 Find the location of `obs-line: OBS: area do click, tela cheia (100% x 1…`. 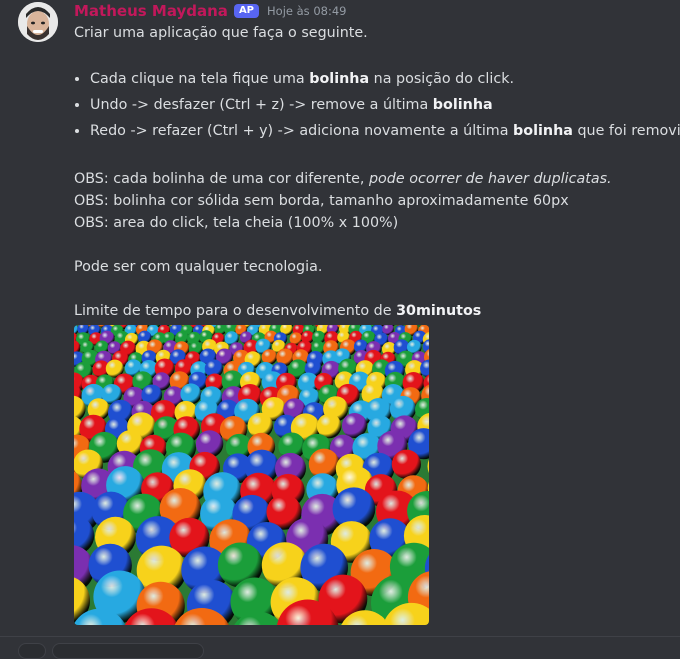

obs-line: OBS: area do click, tela cheia (100% x 1… is located at coordinates (374, 223).